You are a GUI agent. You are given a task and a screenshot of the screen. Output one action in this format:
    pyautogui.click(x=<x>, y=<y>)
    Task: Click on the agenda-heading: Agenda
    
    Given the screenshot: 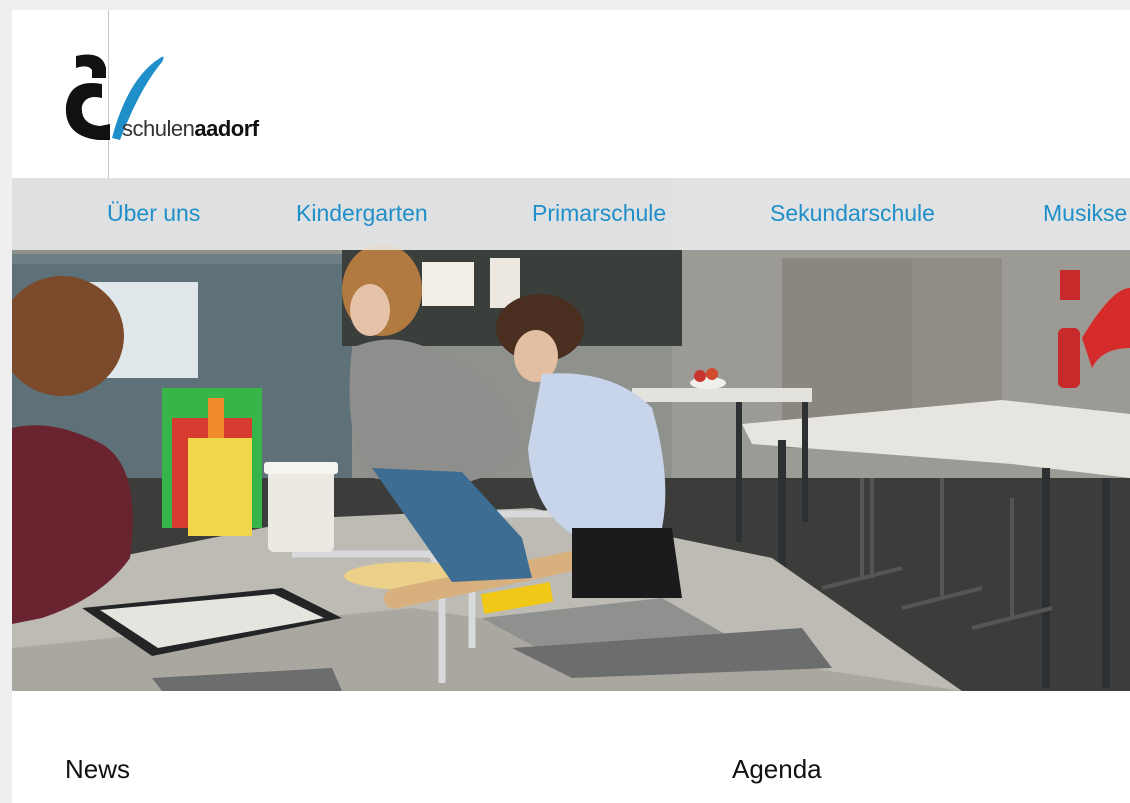 What is the action you would take?
    pyautogui.click(x=777, y=769)
    